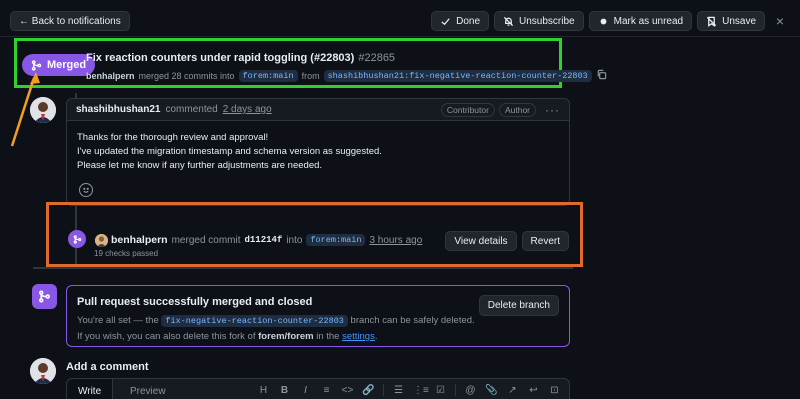 This screenshot has height=399, width=800. Describe the element at coordinates (648, 21) in the screenshot. I see `mark-unread-label: Mark as unread` at that location.